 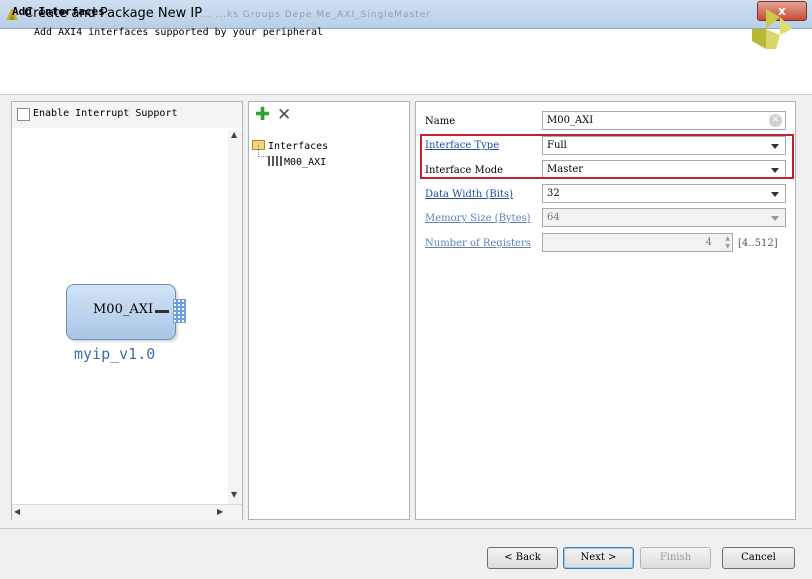 I want to click on name-value: M00_AXI, so click(x=570, y=120).